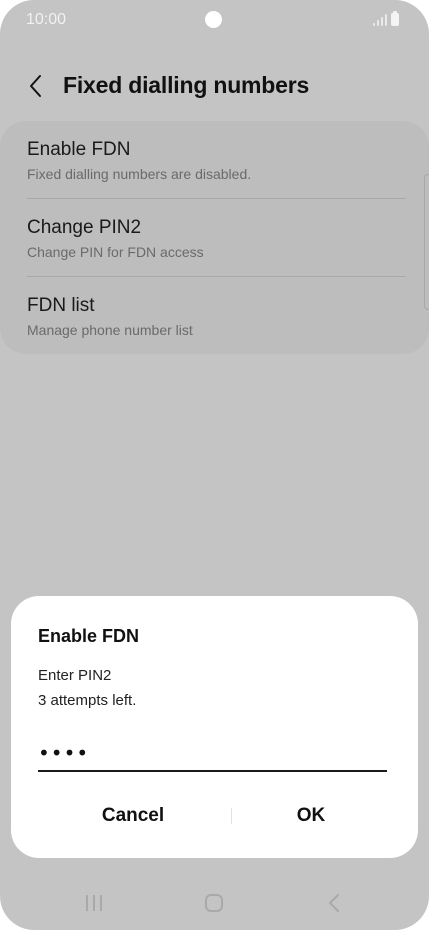 The width and height of the screenshot is (429, 930). Describe the element at coordinates (139, 174) in the screenshot. I see `setting-subtitle: Fixed dialling numbers are disabled.` at that location.